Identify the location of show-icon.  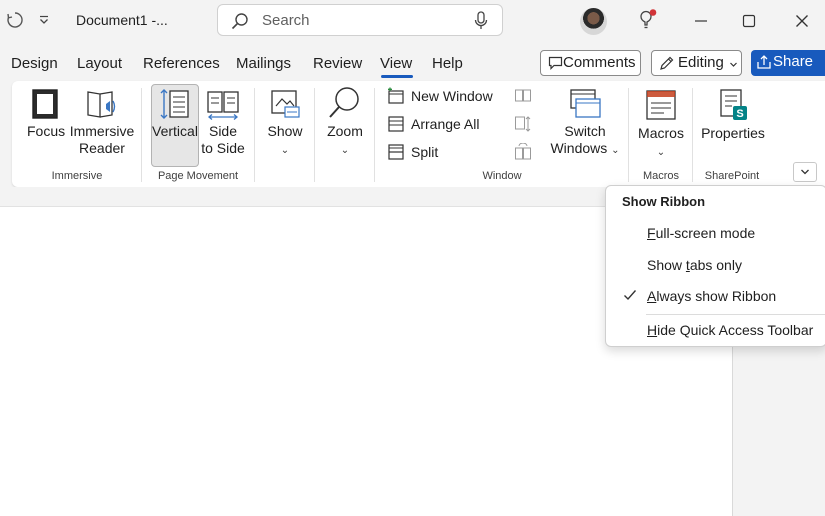
(285, 104).